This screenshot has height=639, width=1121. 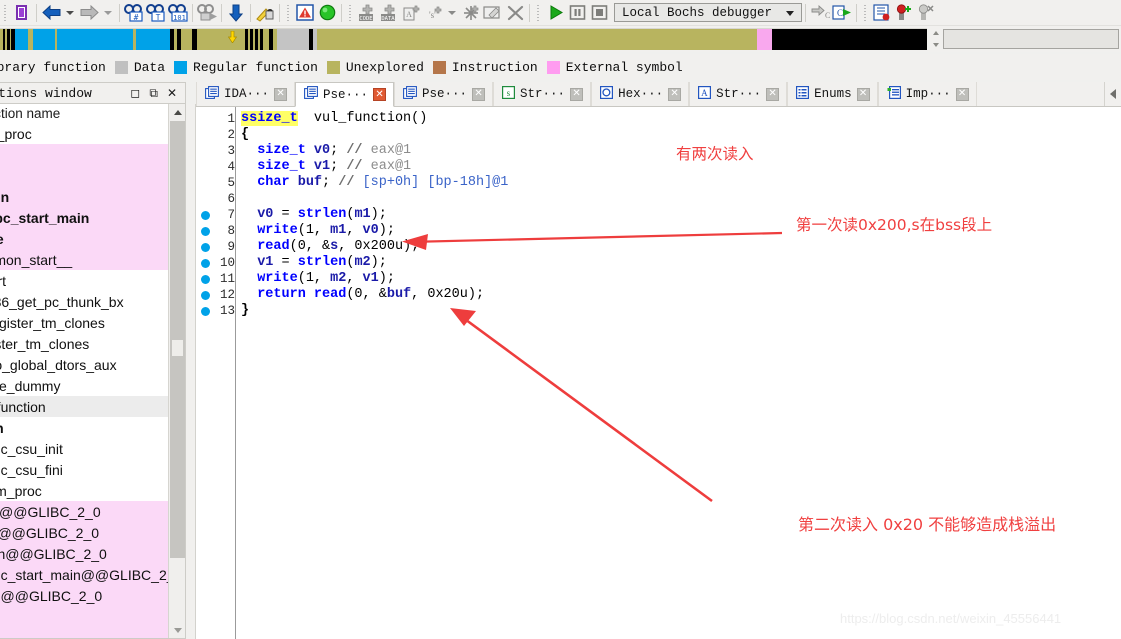 What do you see at coordinates (433, 13) in the screenshot?
I see `make-struct-icon: 's'` at bounding box center [433, 13].